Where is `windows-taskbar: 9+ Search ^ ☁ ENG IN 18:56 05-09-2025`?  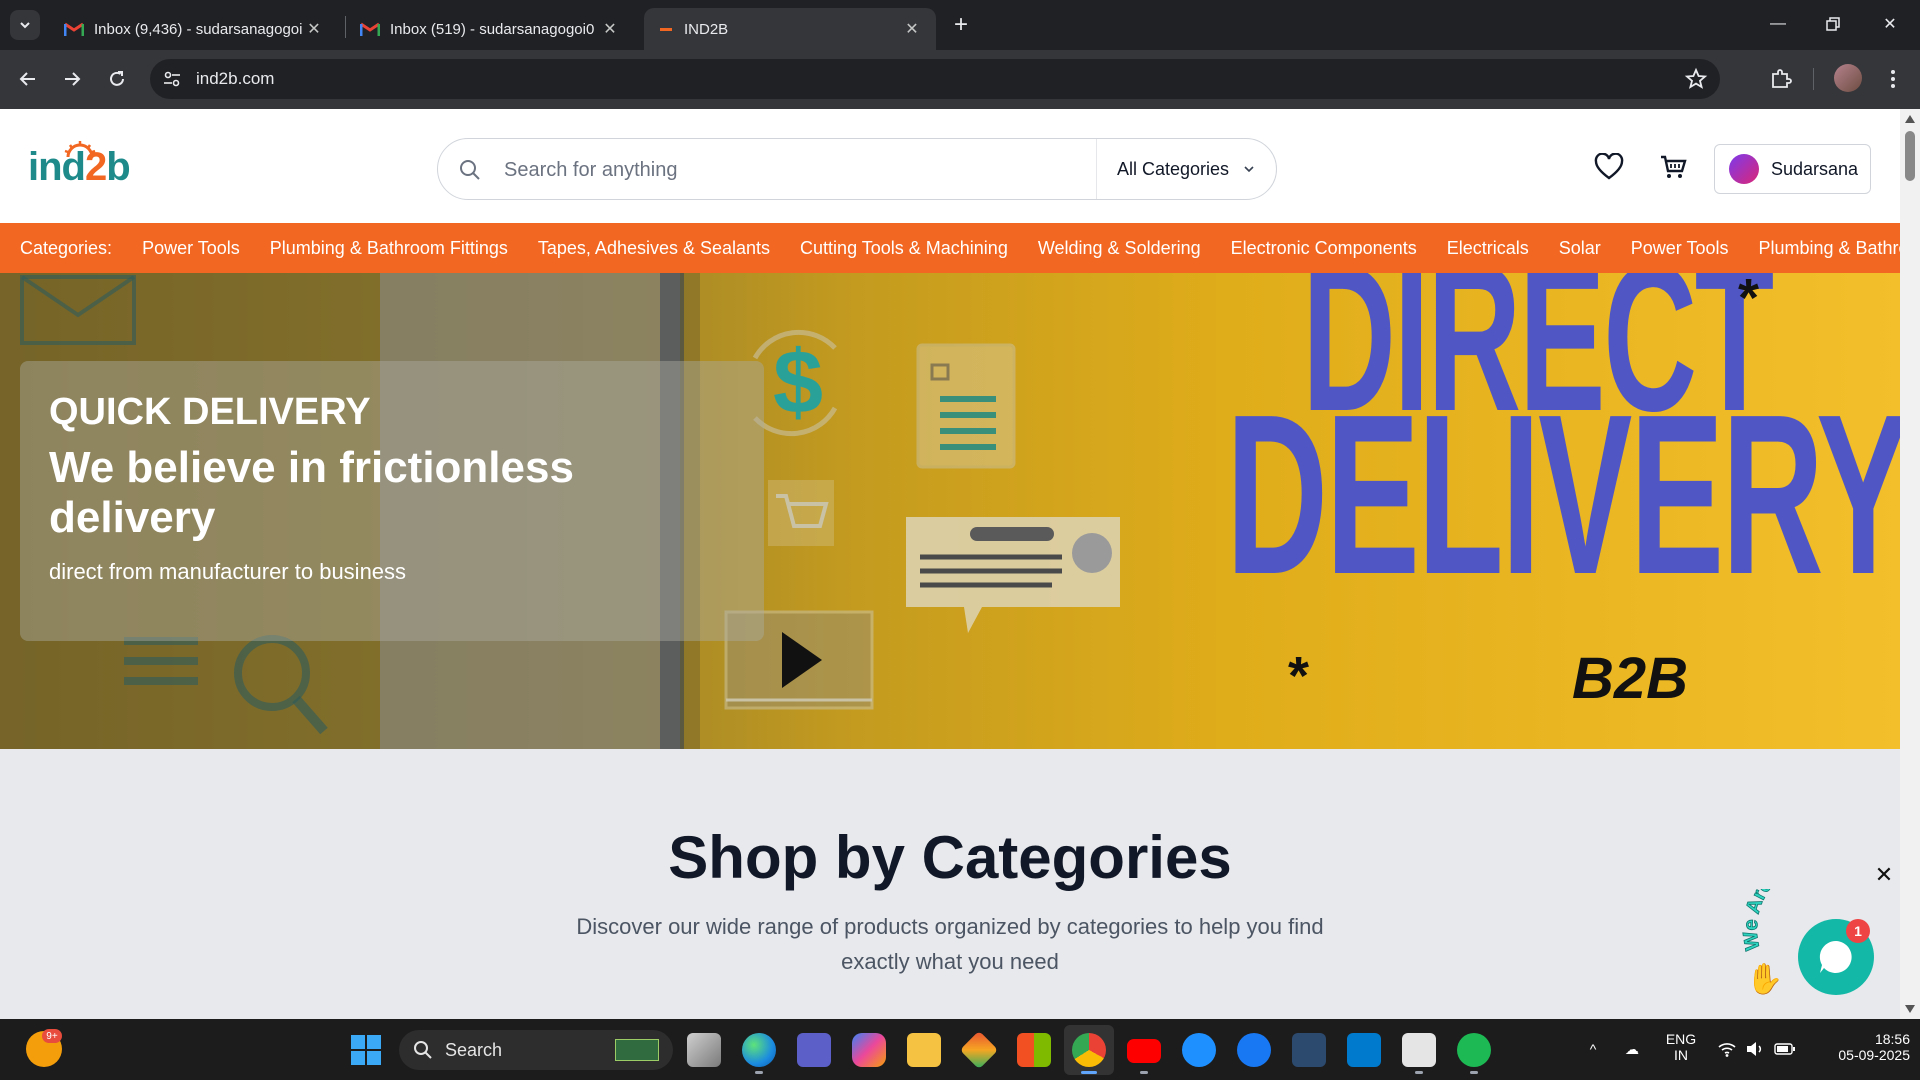 windows-taskbar: 9+ Search ^ ☁ ENG IN 18:56 05-09-2025 is located at coordinates (960, 1049).